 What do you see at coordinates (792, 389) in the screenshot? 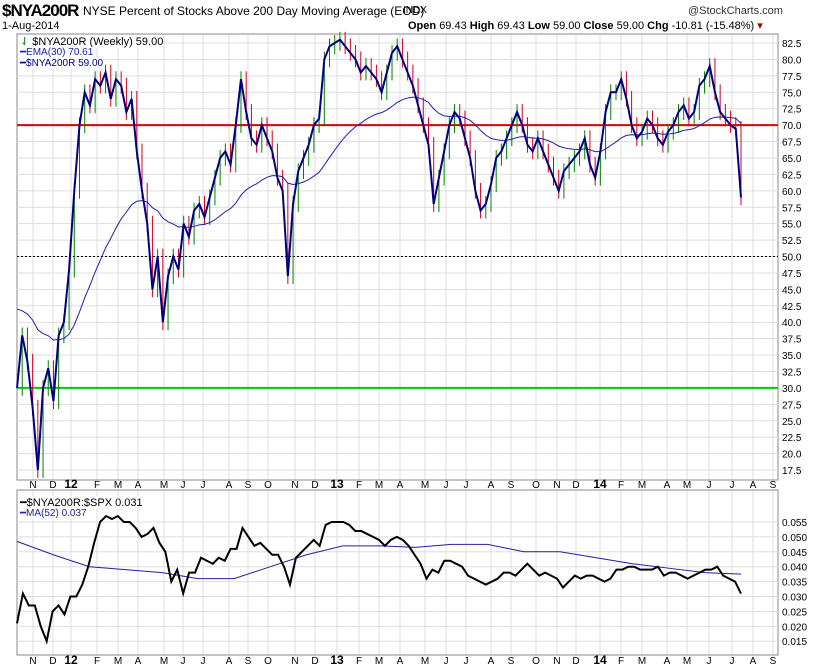
I see `y-tick-label: 30.0` at bounding box center [792, 389].